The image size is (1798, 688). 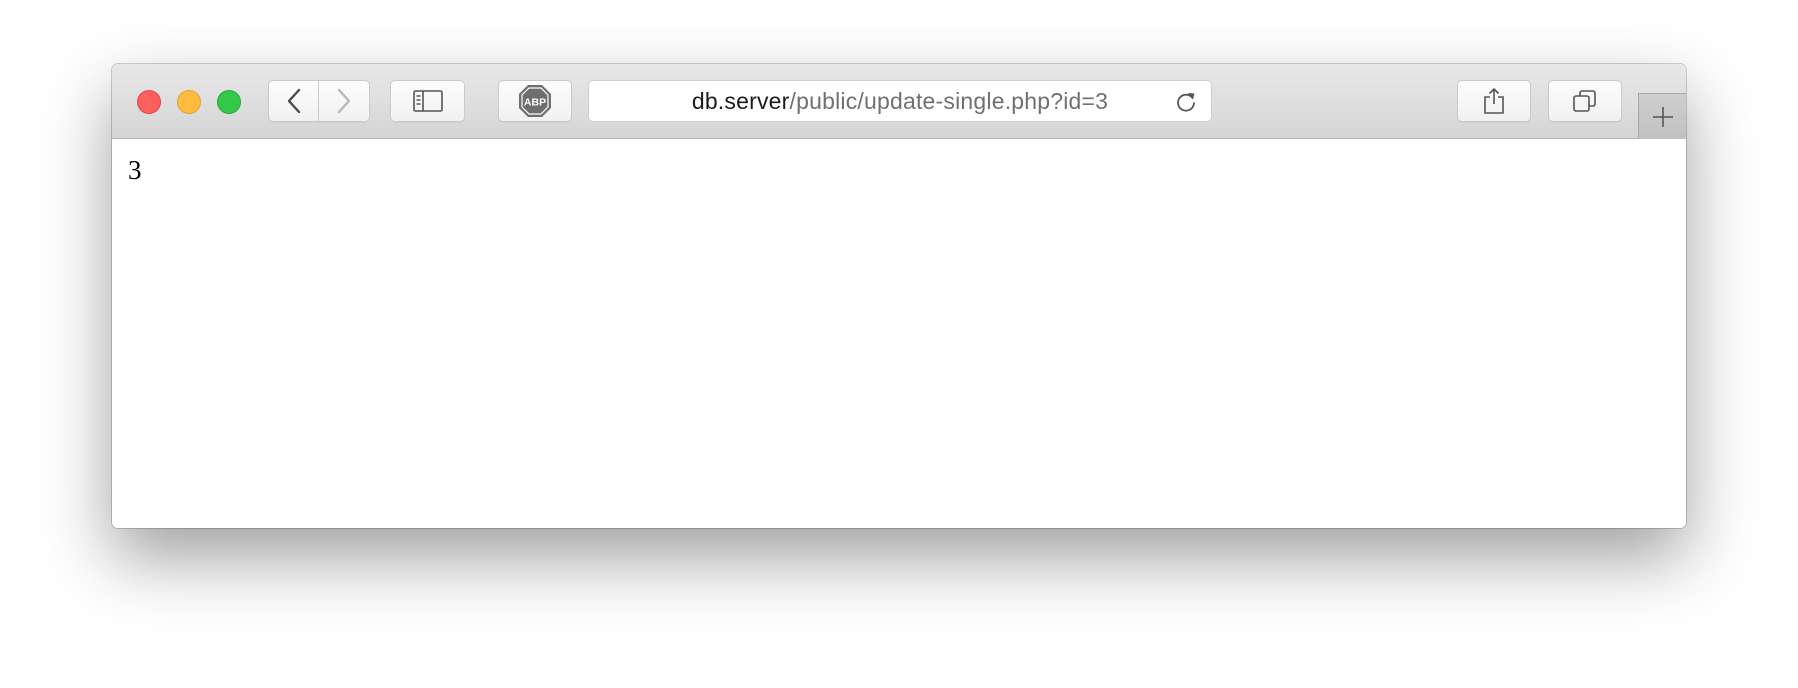 I want to click on forward-button, so click(x=344, y=101).